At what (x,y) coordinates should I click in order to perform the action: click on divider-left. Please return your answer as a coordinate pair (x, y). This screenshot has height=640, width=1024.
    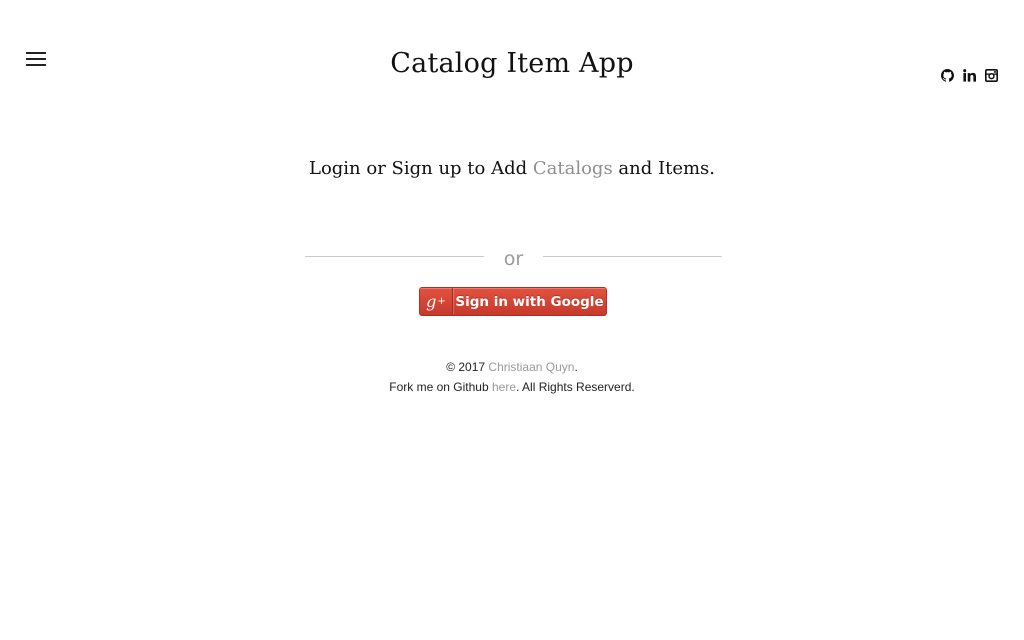
    Looking at the image, I should click on (394, 256).